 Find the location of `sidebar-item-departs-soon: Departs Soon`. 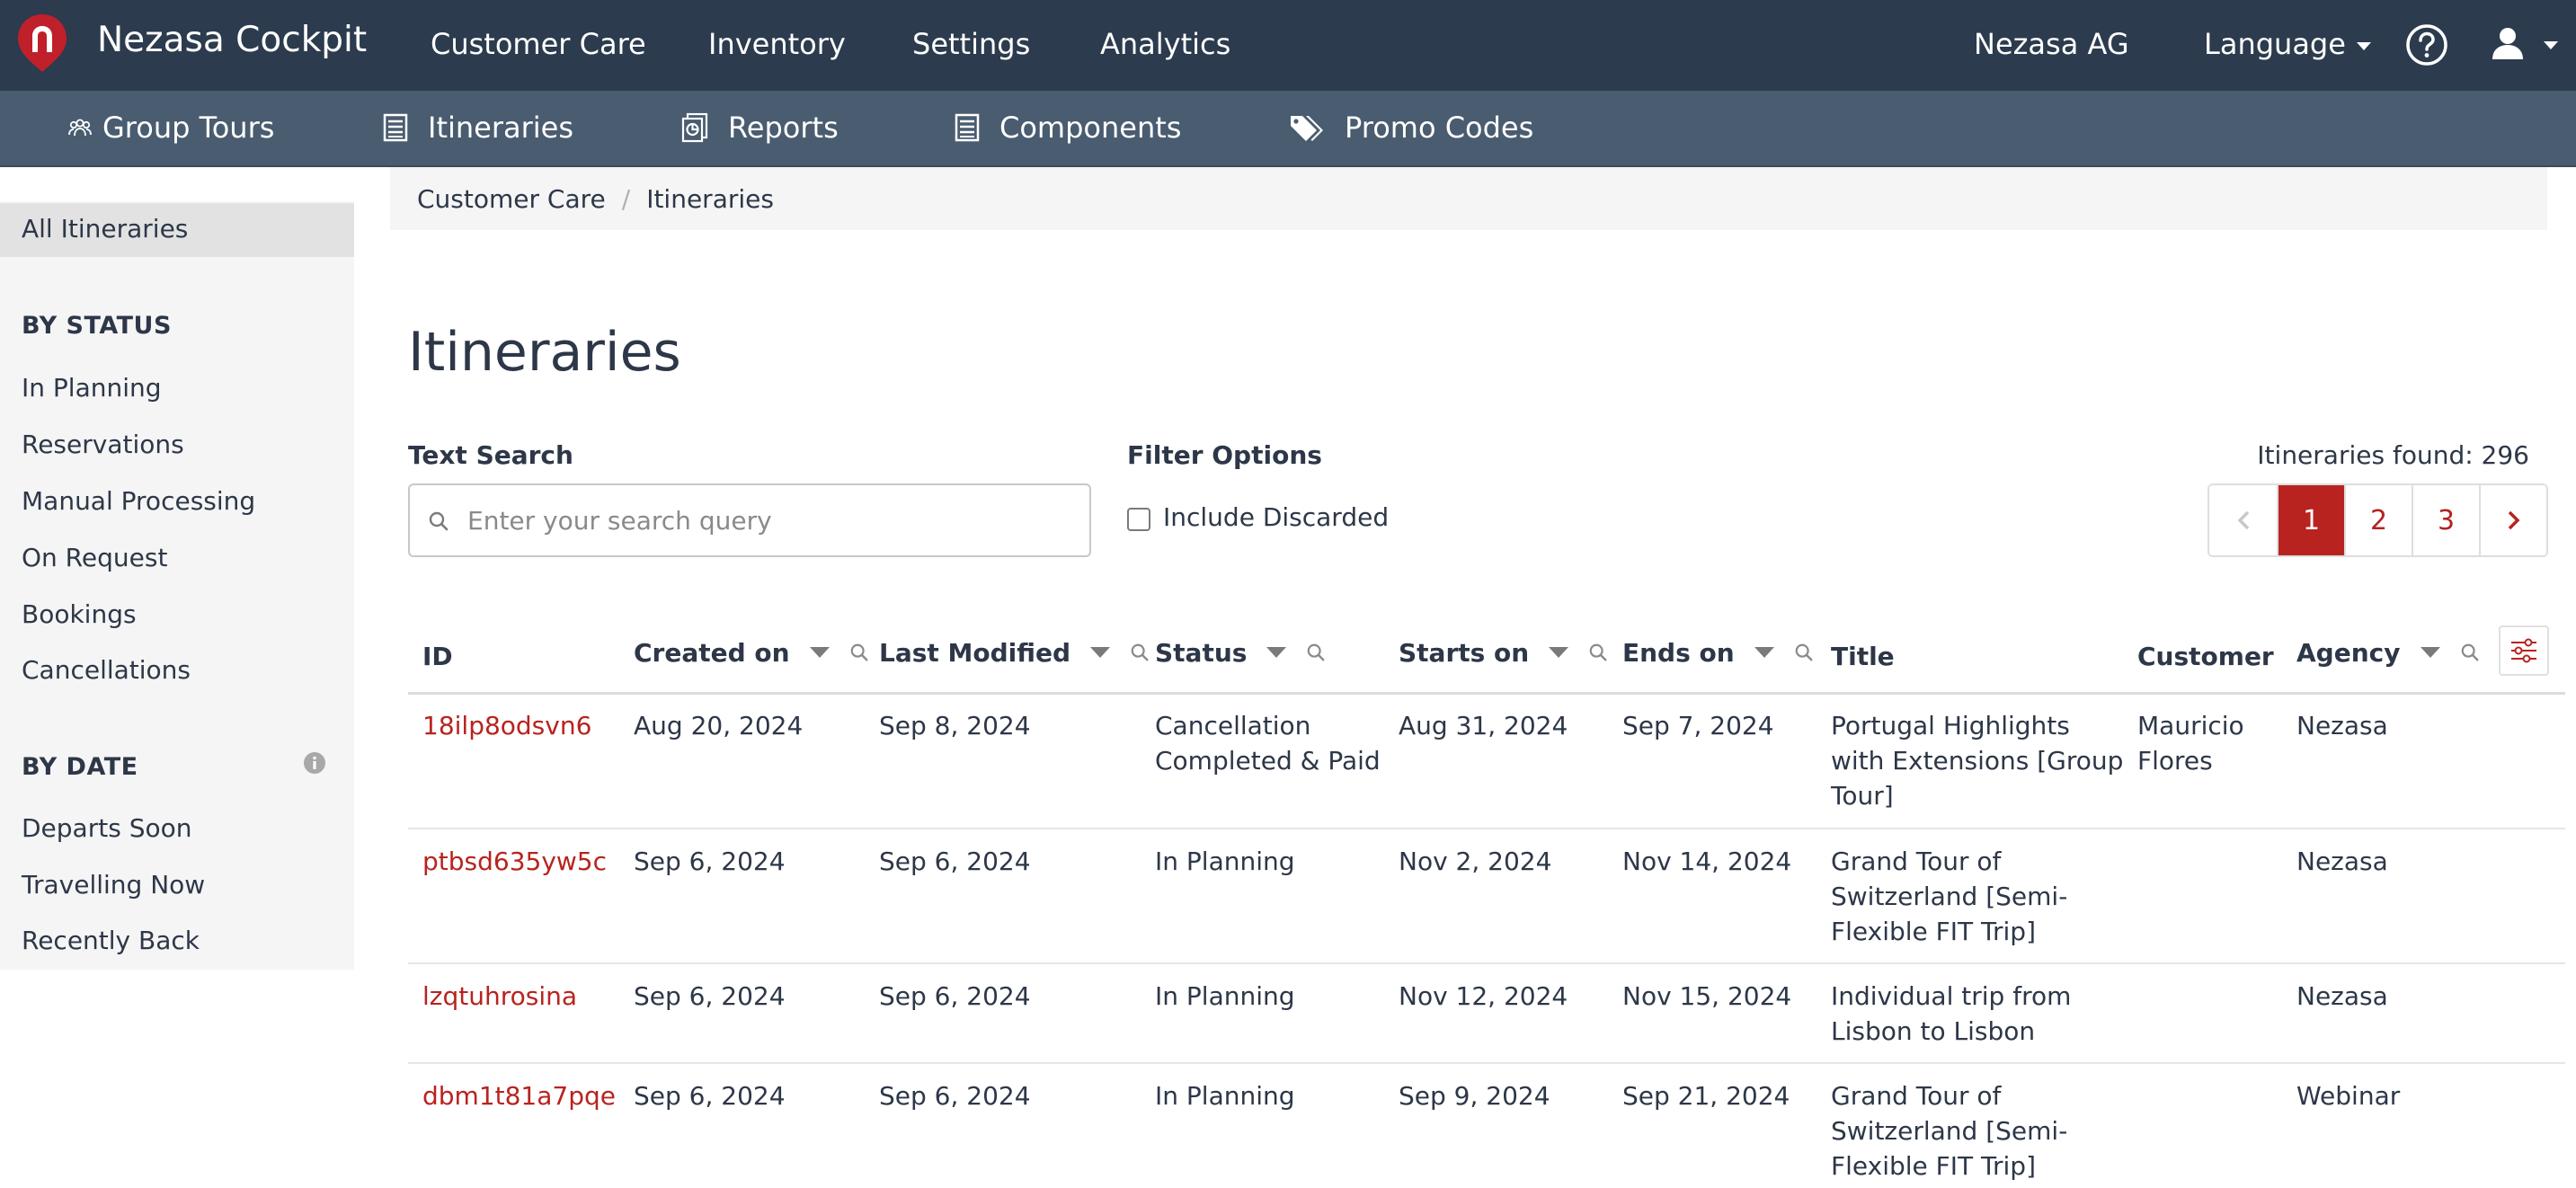

sidebar-item-departs-soon: Departs Soon is located at coordinates (106, 828).